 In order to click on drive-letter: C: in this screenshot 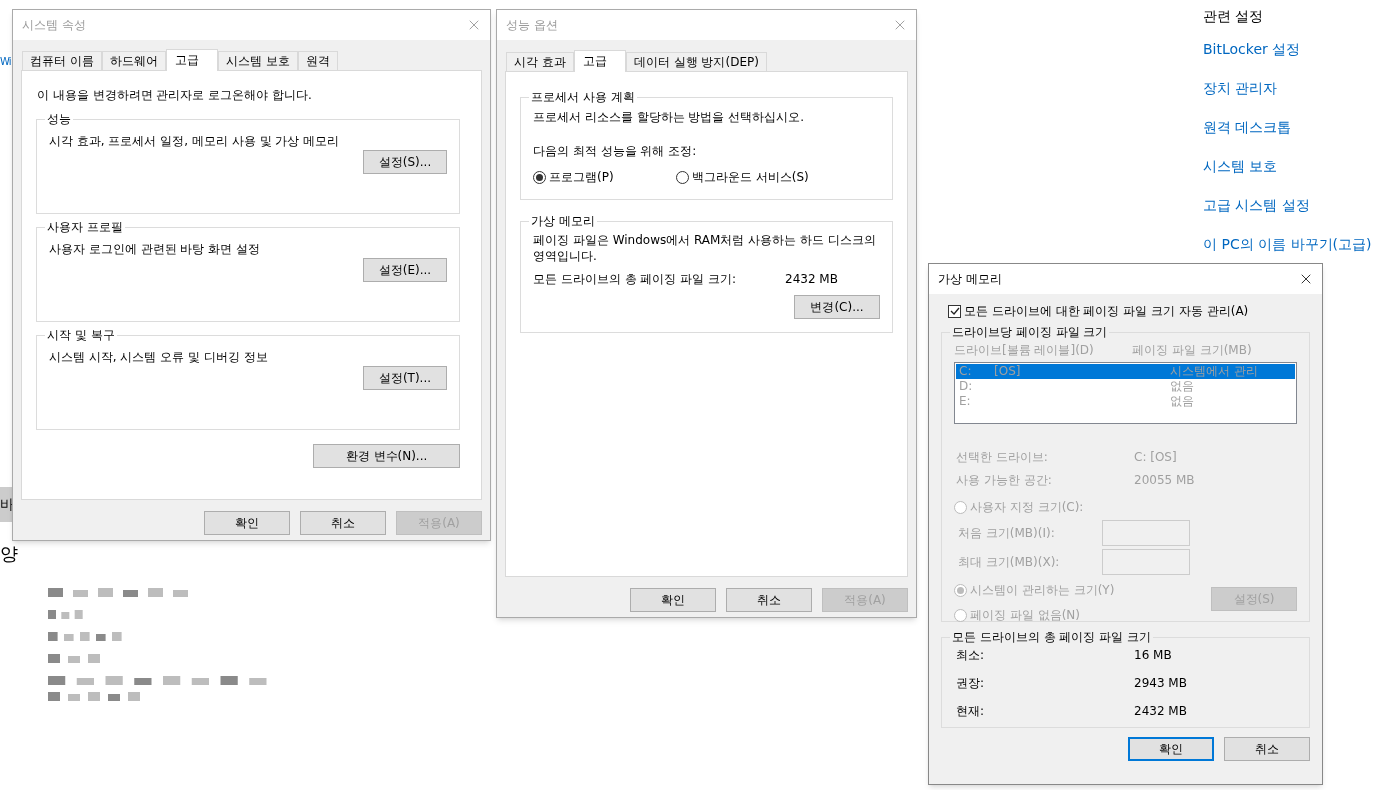, I will do `click(965, 371)`.